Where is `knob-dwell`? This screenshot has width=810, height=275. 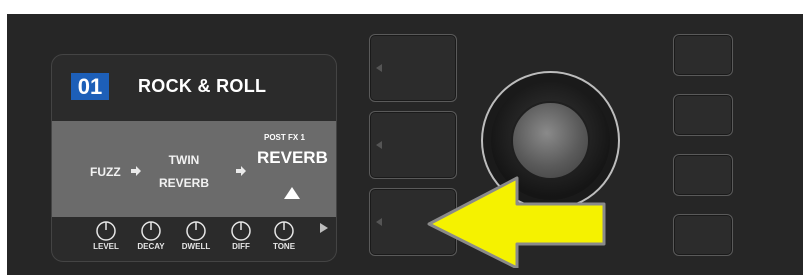
knob-dwell is located at coordinates (196, 231).